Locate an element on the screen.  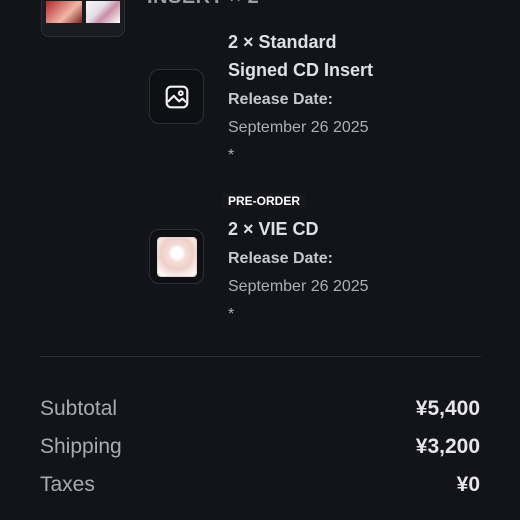
taxes-row: Taxes ¥0 is located at coordinates (260, 485).